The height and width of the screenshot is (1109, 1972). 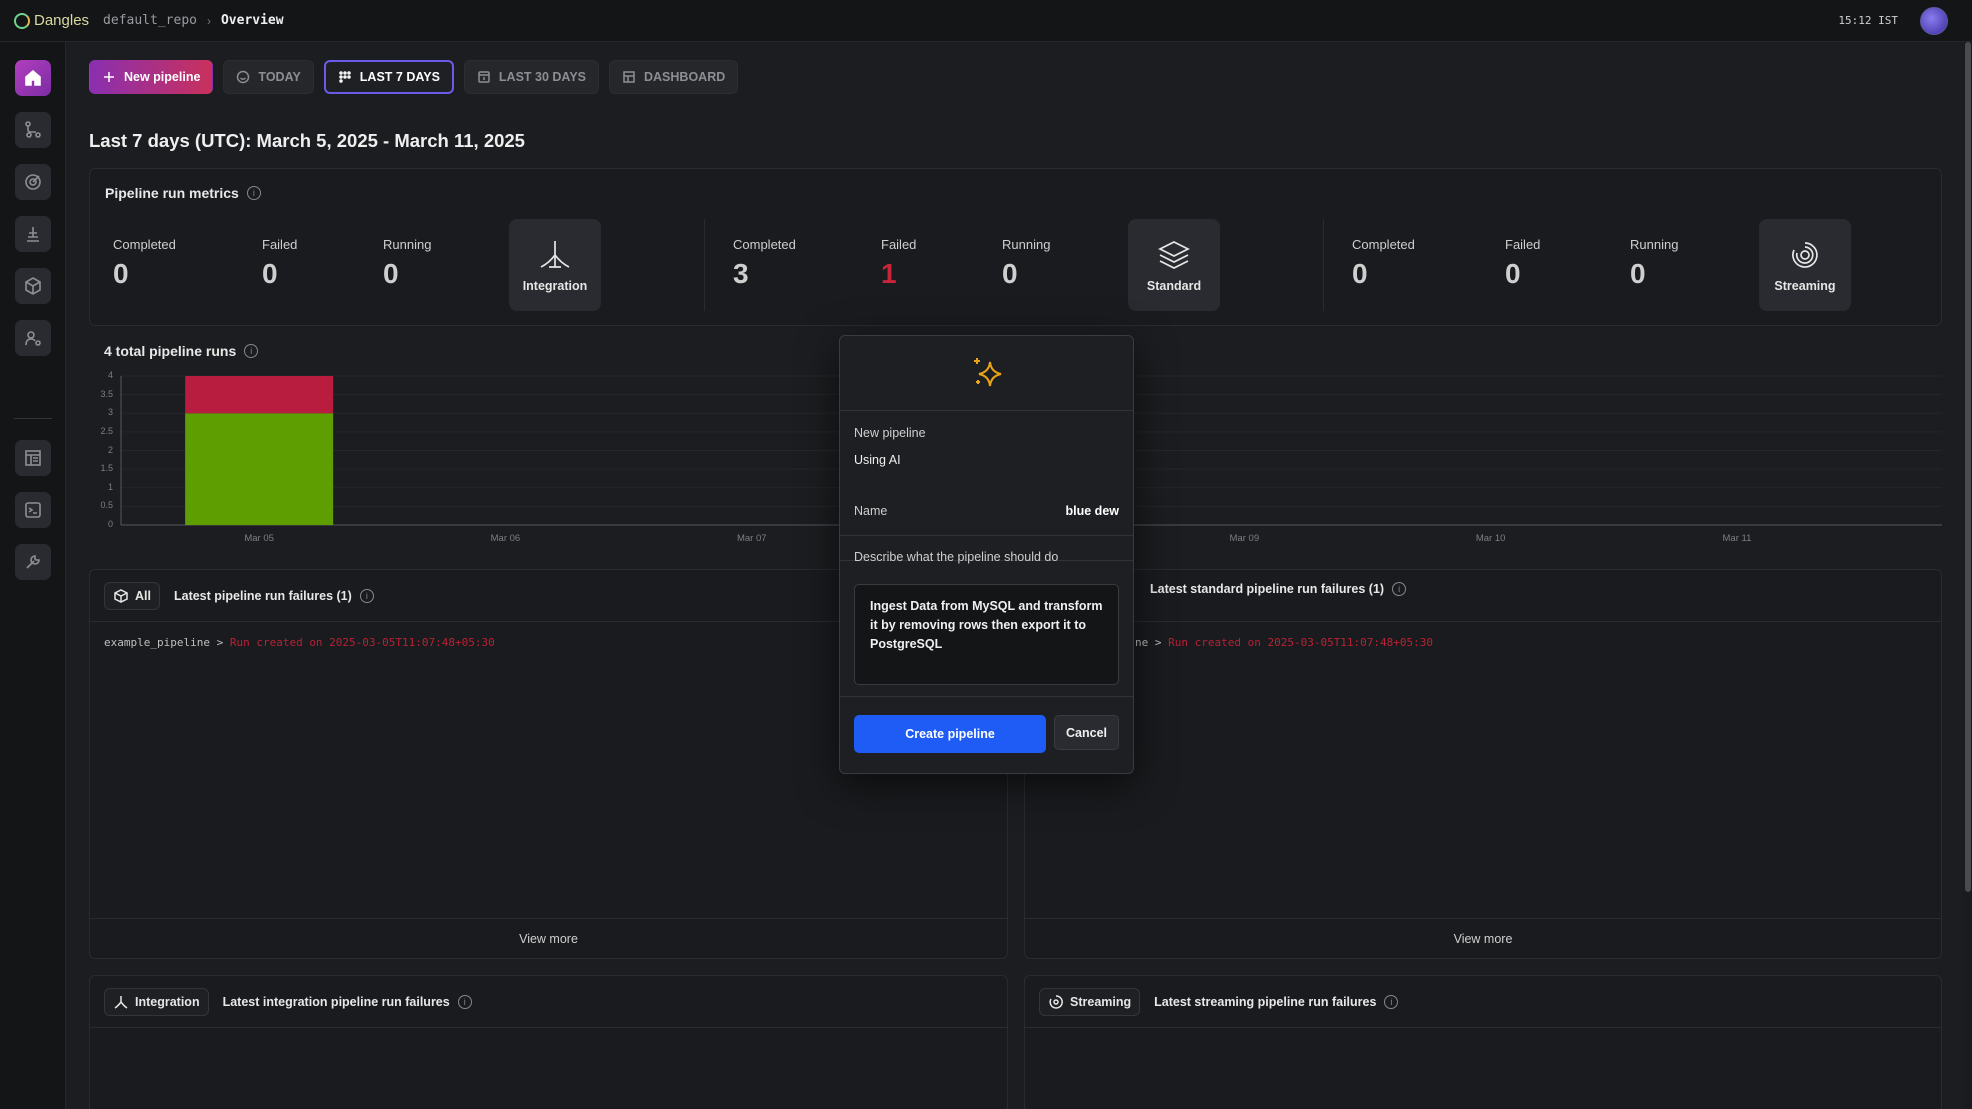 What do you see at coordinates (252, 20) in the screenshot?
I see `breadcrumb-page: Overview` at bounding box center [252, 20].